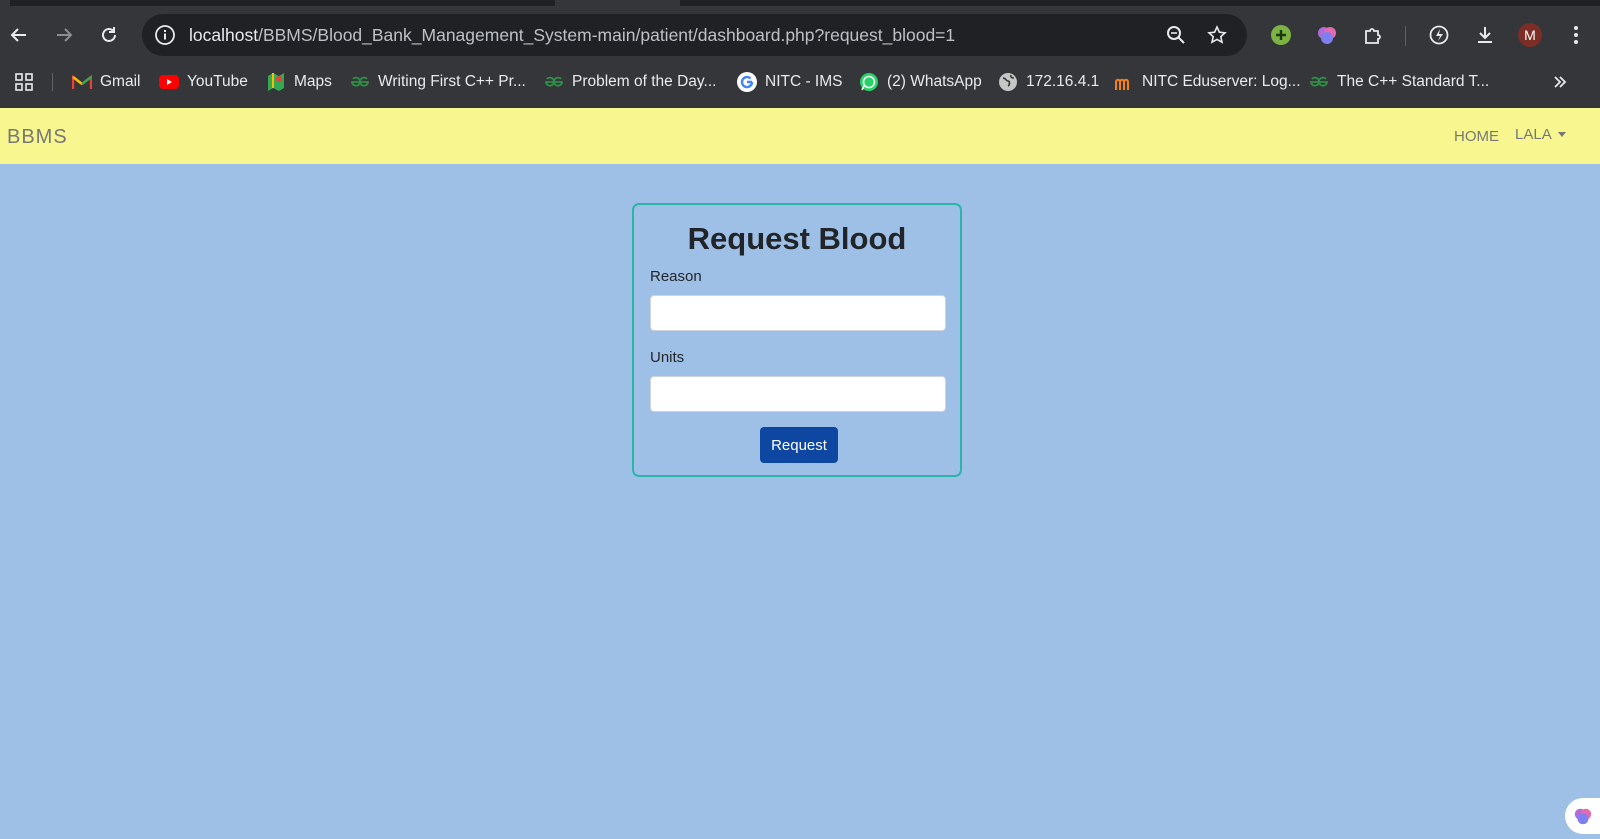  What do you see at coordinates (797, 238) in the screenshot?
I see `form-title: Request Blood` at bounding box center [797, 238].